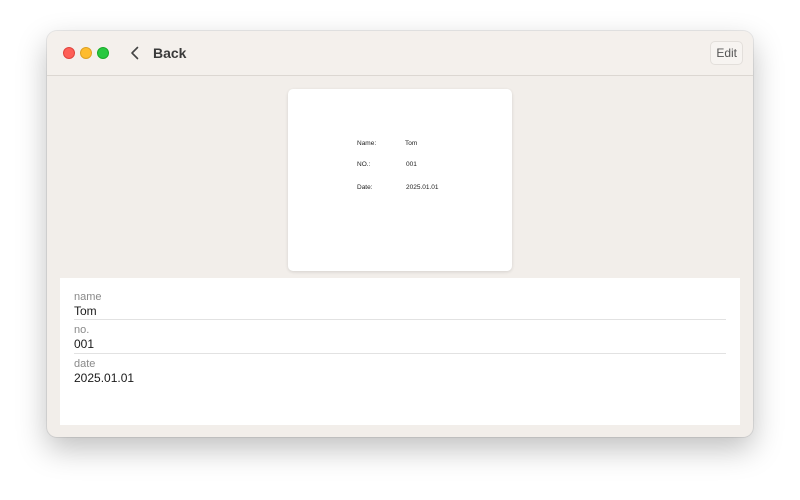 Image resolution: width=800 pixels, height=500 pixels. Describe the element at coordinates (400, 53) in the screenshot. I see `title-bar: Back Edit` at that location.